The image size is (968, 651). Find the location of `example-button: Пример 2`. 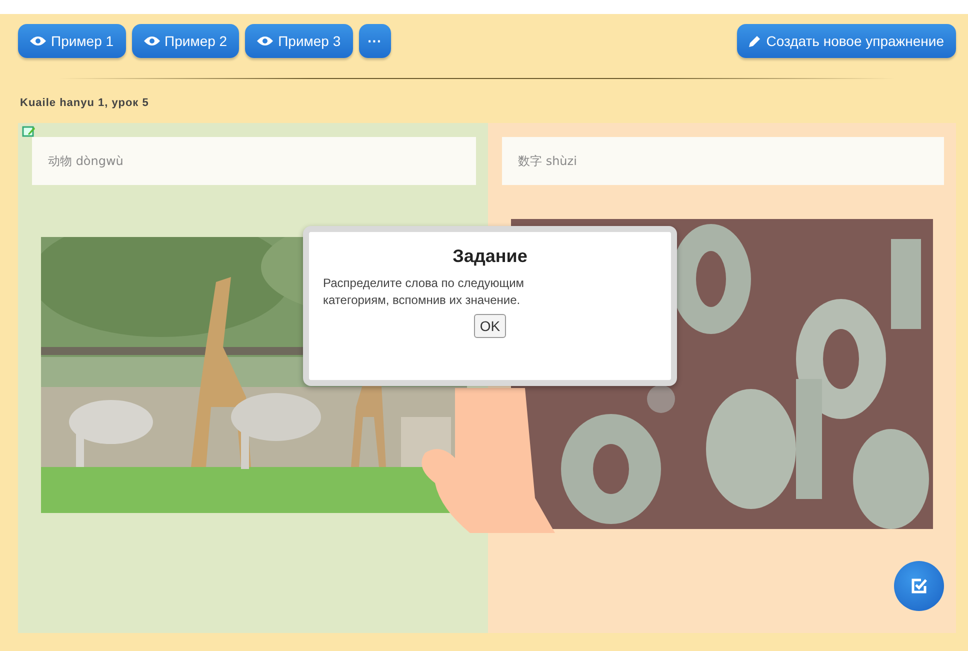

example-button: Пример 2 is located at coordinates (186, 41).